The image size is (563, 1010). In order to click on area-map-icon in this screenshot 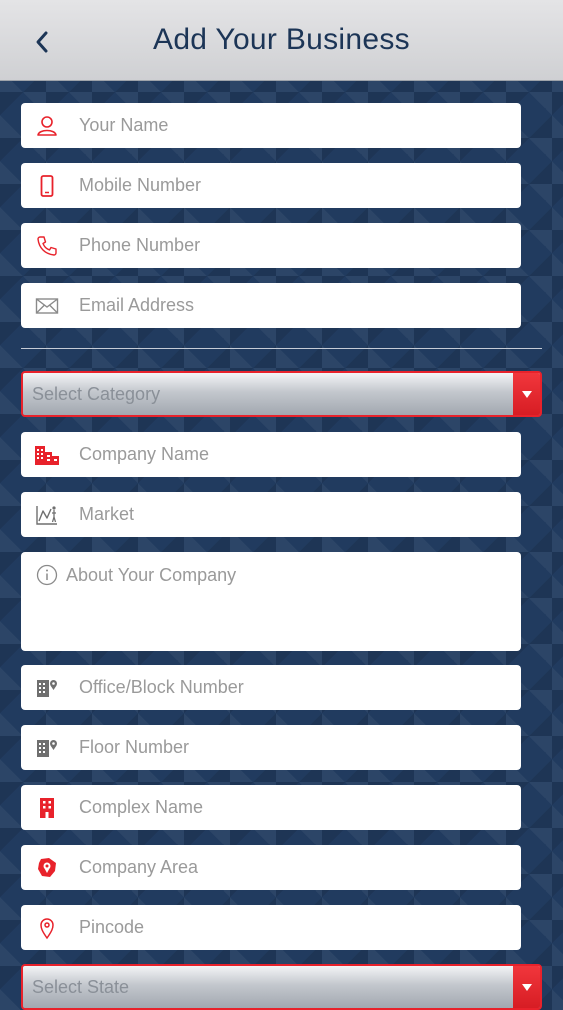, I will do `click(47, 868)`.